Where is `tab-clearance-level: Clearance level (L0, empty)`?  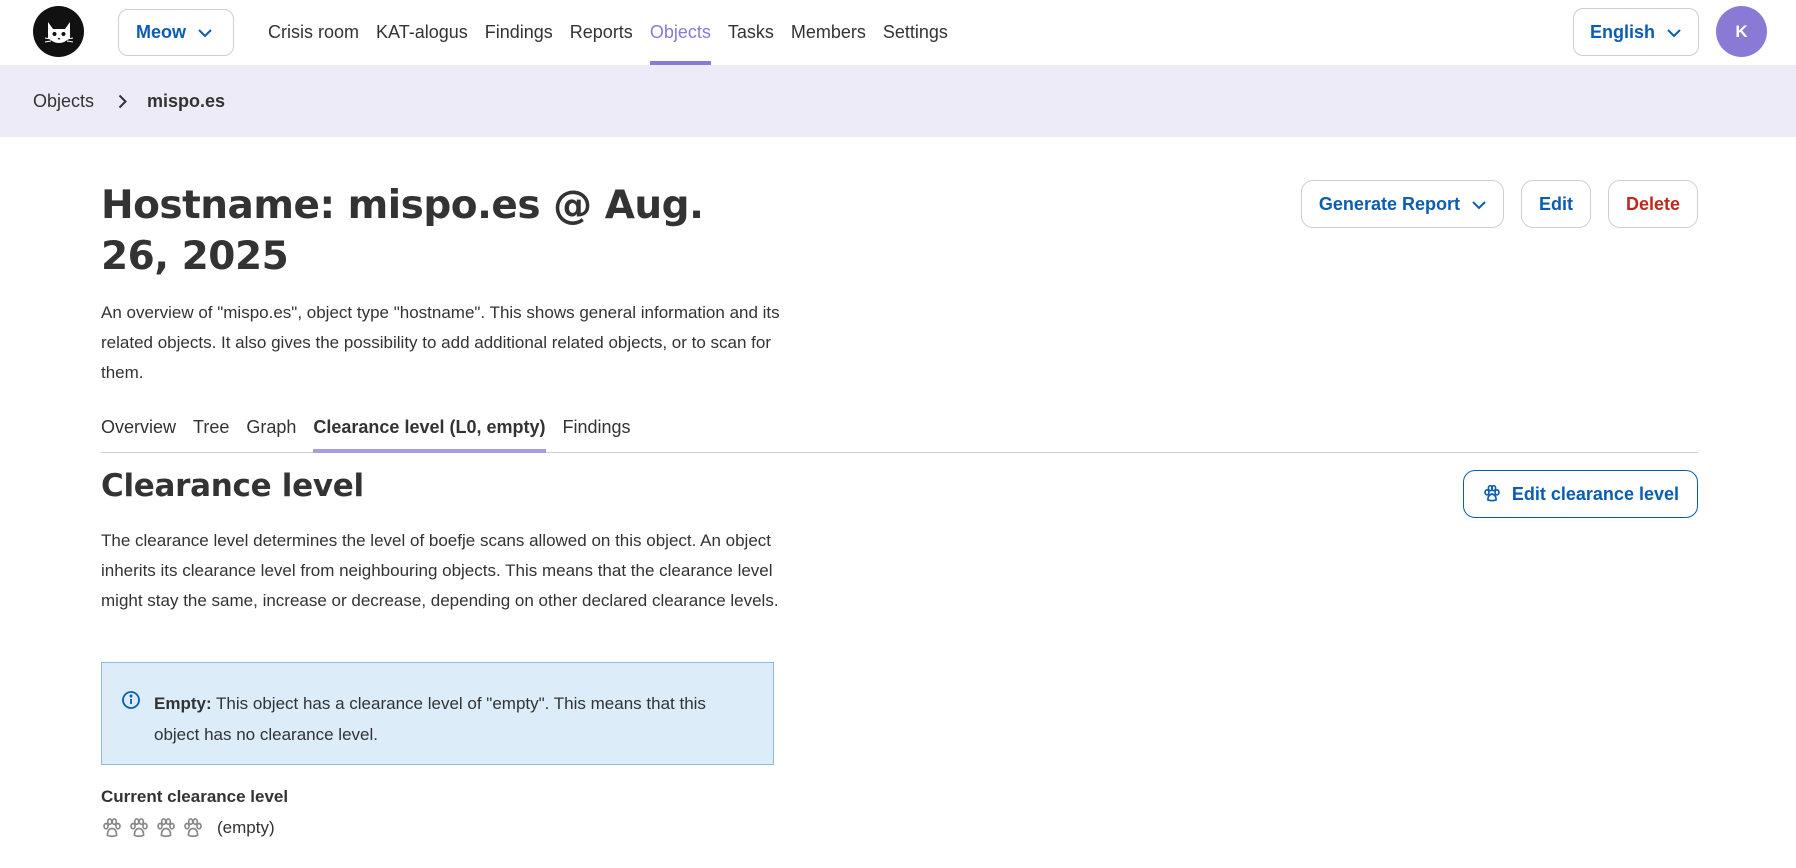
tab-clearance-level: Clearance level (L0, empty) is located at coordinates (429, 429).